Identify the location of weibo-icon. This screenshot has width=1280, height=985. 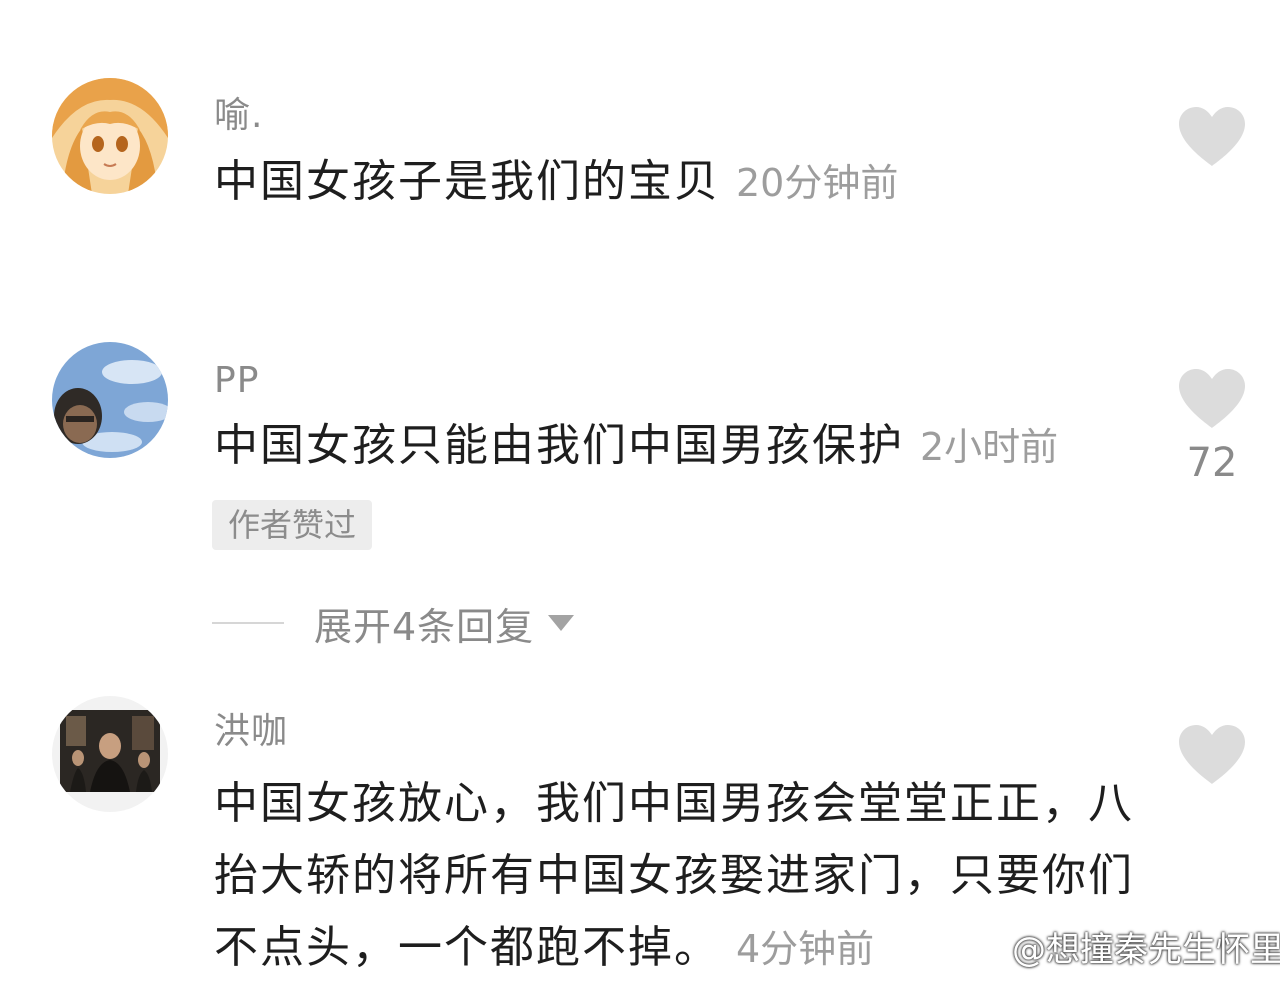
(980, 948).